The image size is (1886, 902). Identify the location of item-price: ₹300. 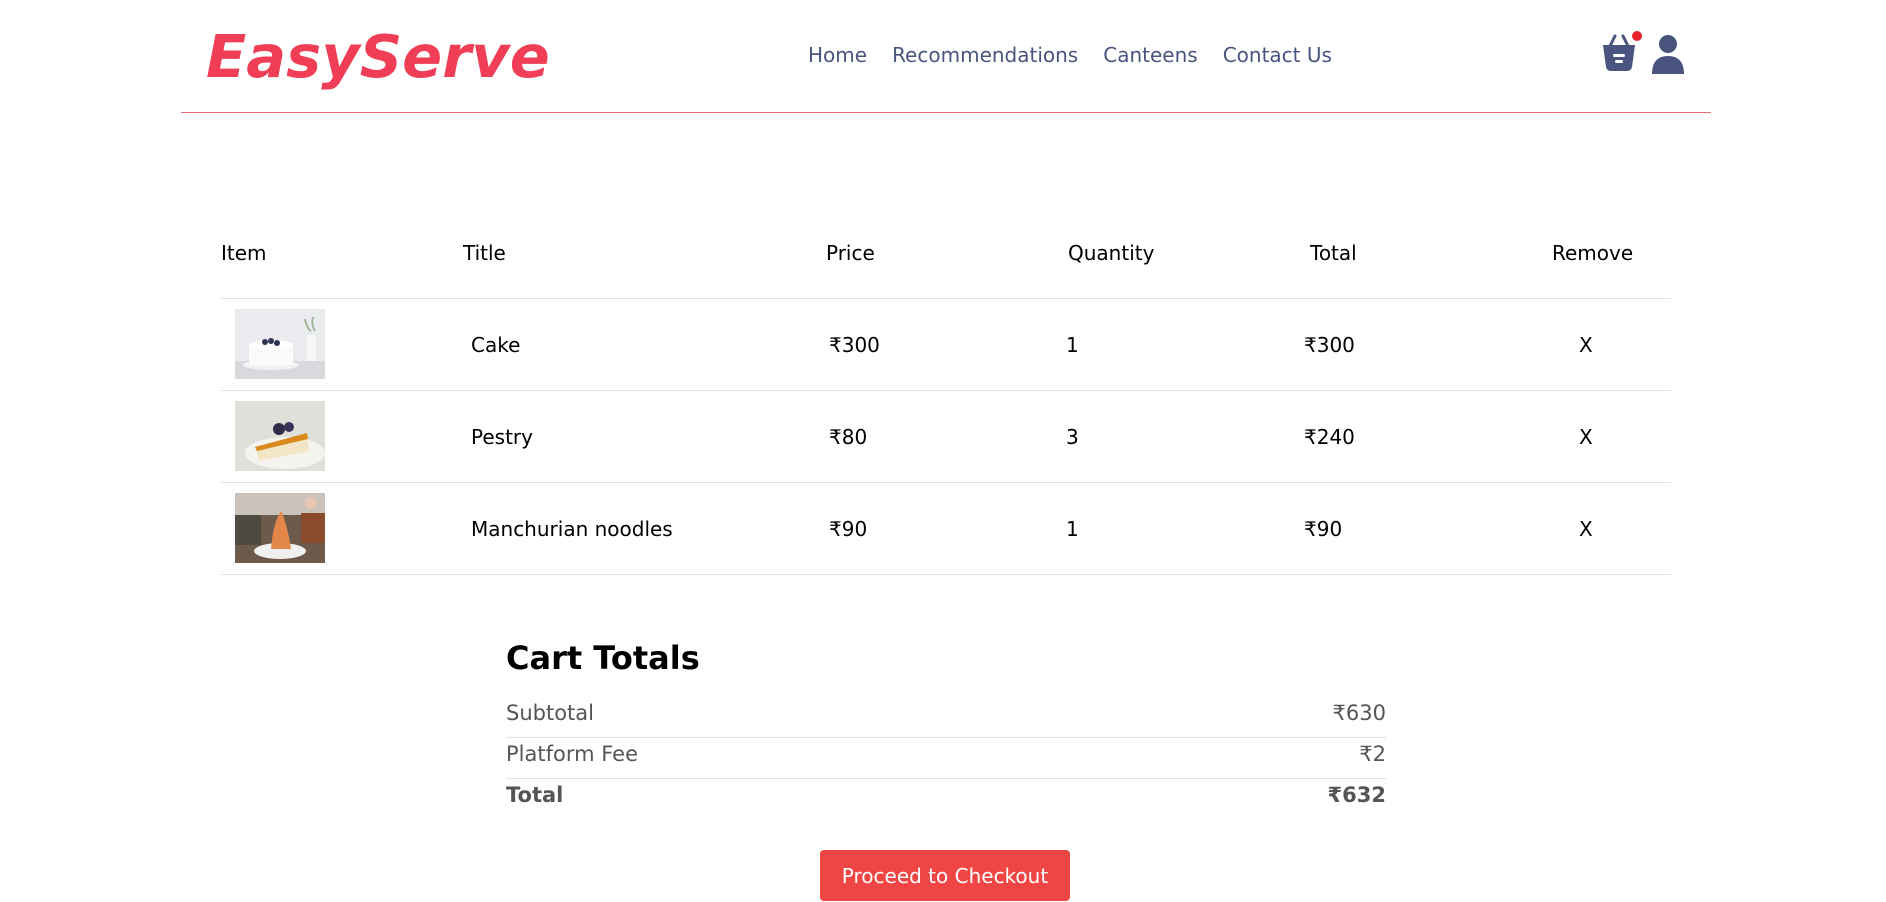
(854, 345).